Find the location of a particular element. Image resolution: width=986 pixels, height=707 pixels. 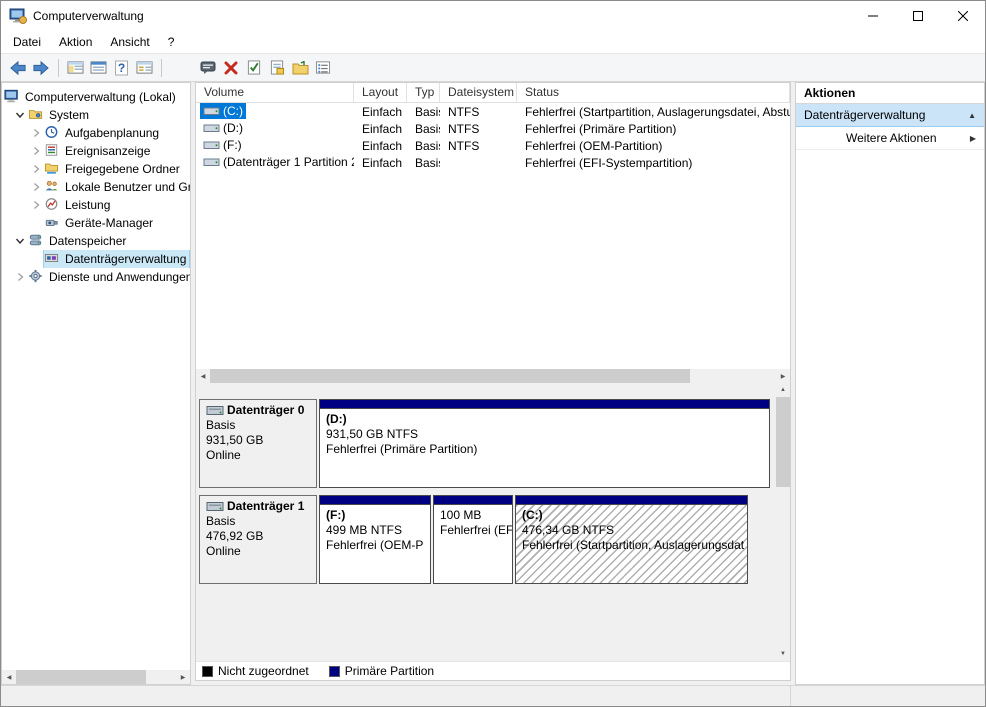

tree-item-label: Geräte-Manager is located at coordinates (109, 223).